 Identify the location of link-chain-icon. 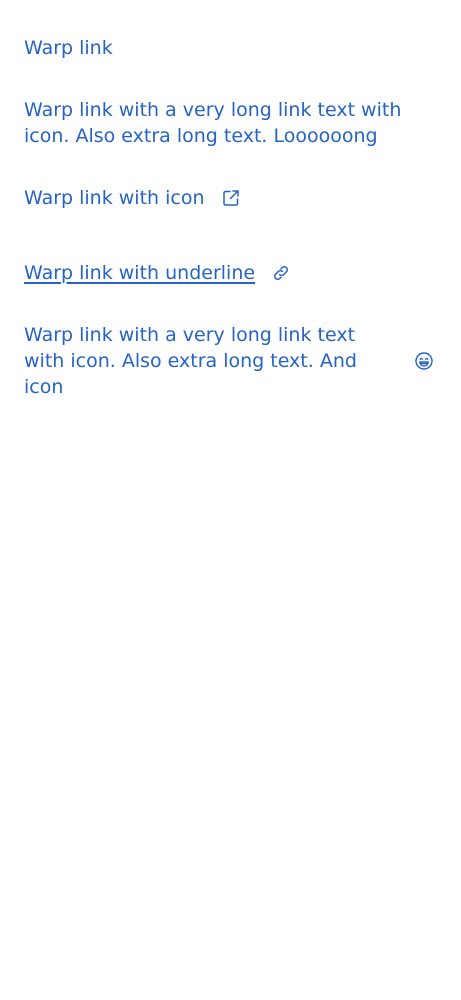
(281, 273).